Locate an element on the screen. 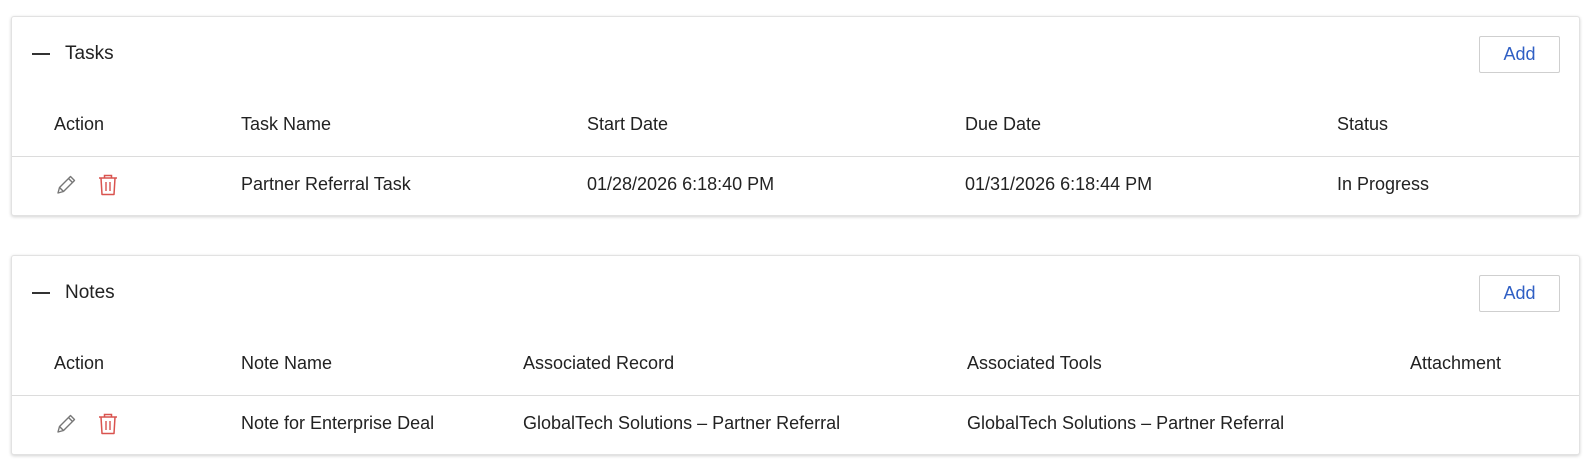 Image resolution: width=1592 pixels, height=472 pixels. column-header-status: Status is located at coordinates (1362, 124).